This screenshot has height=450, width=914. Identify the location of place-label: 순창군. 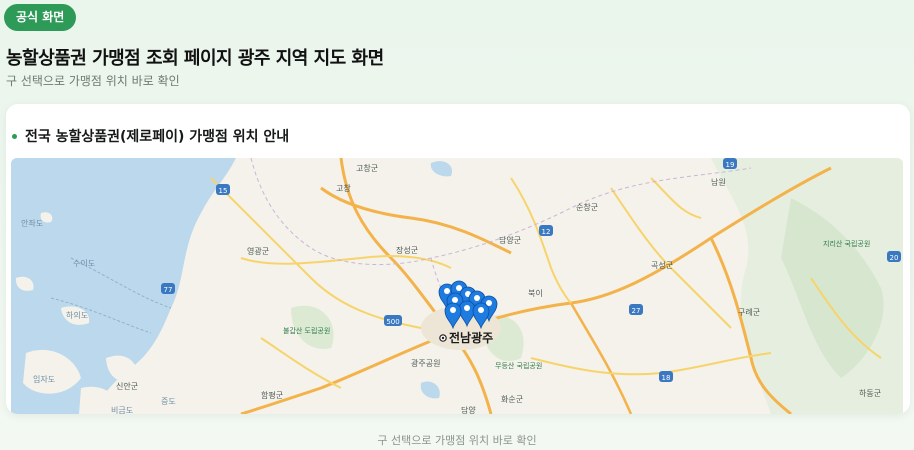
(587, 207).